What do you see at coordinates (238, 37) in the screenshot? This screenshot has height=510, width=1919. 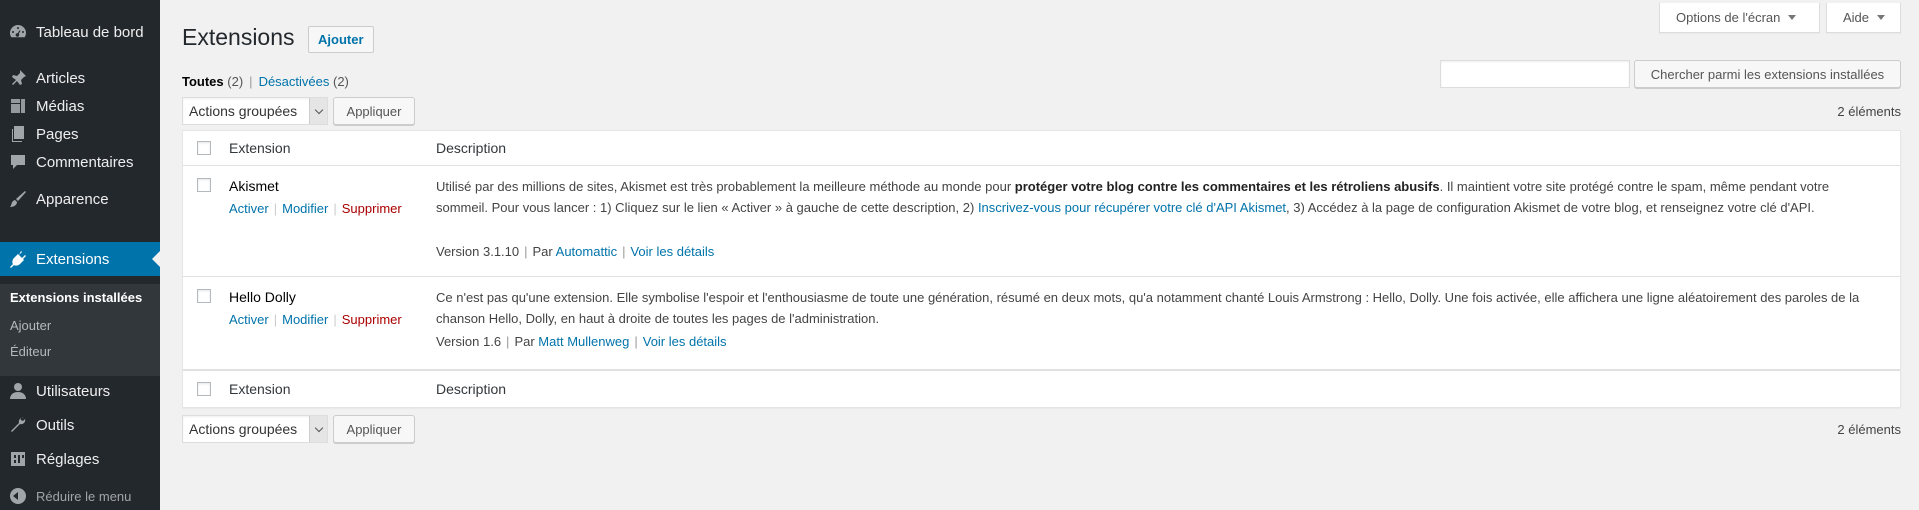 I see `page-title: Extensions` at bounding box center [238, 37].